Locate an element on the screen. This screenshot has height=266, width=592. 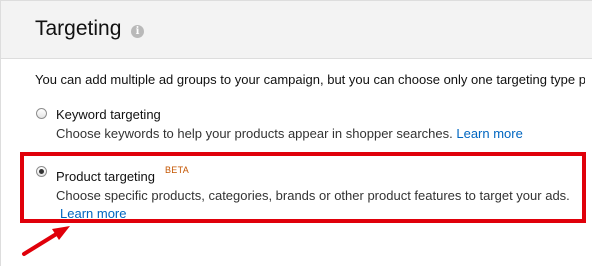
red-arrow-icon is located at coordinates (46, 241).